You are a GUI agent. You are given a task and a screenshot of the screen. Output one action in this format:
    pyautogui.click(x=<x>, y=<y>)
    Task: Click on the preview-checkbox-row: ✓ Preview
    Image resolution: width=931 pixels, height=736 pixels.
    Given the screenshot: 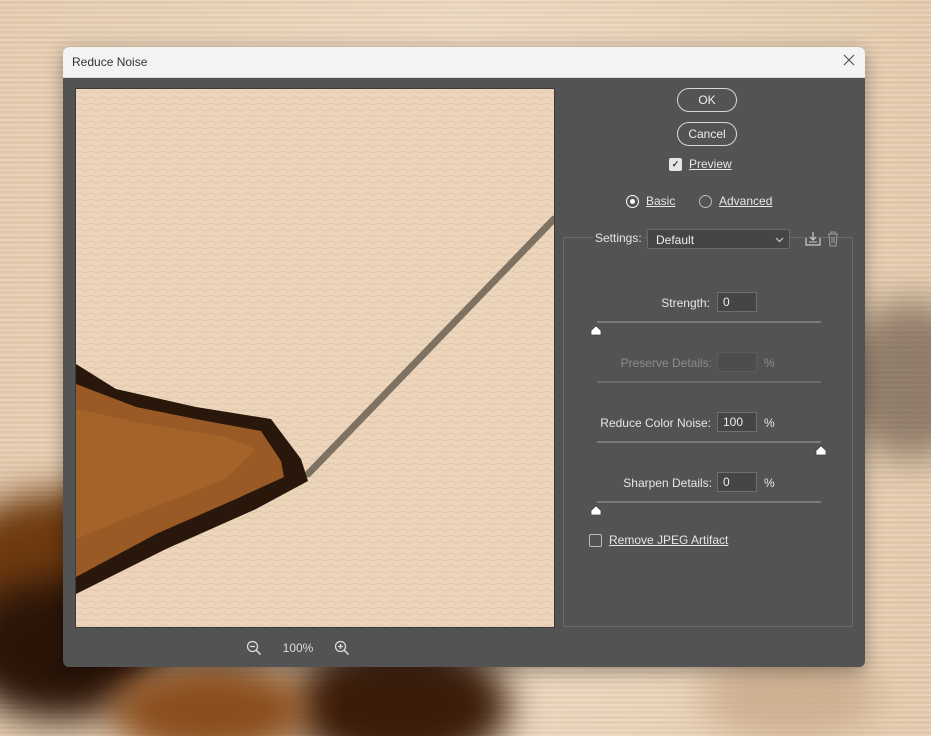 What is the action you would take?
    pyautogui.click(x=700, y=164)
    